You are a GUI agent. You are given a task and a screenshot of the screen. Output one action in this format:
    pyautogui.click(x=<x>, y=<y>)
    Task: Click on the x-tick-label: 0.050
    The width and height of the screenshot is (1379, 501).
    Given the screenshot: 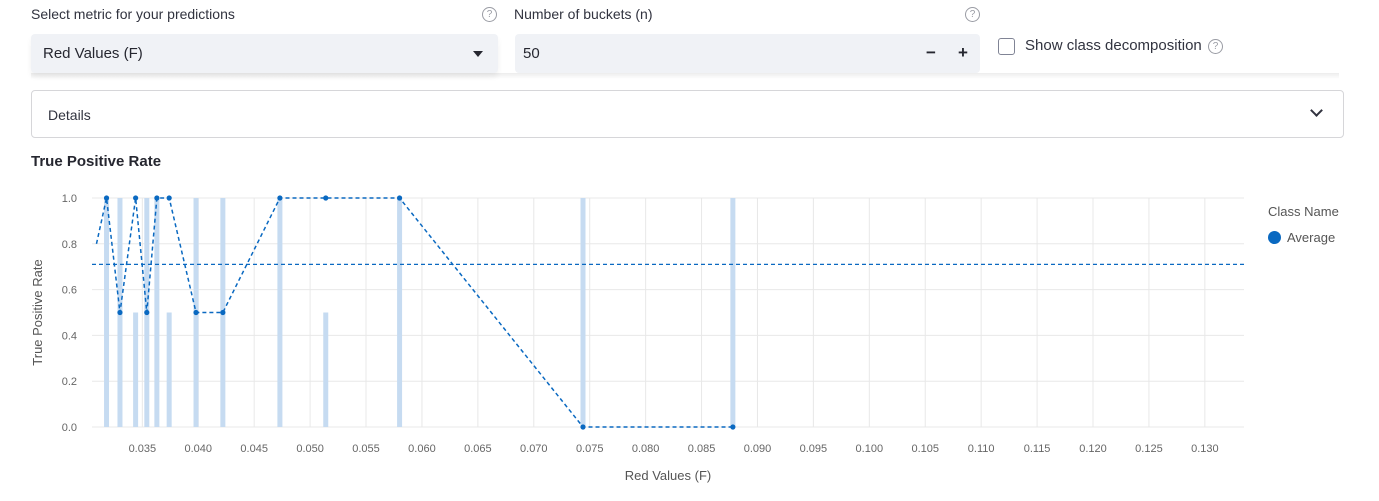 What is the action you would take?
    pyautogui.click(x=310, y=449)
    